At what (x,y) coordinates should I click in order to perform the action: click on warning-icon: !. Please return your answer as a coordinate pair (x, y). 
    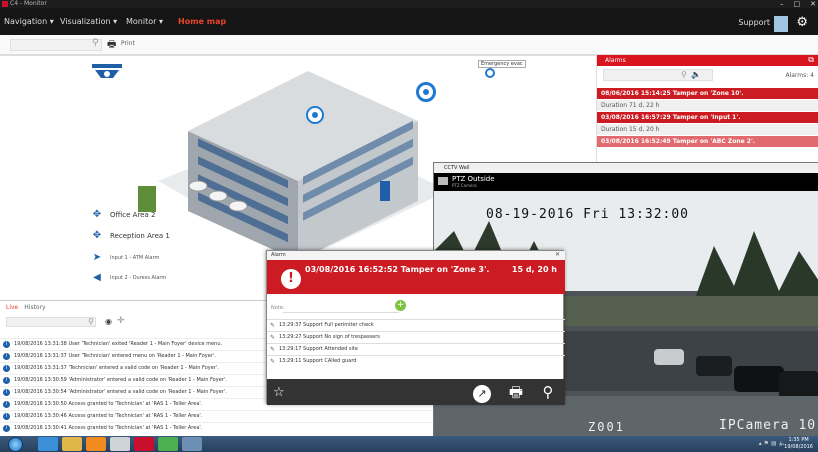
    Looking at the image, I should click on (291, 279).